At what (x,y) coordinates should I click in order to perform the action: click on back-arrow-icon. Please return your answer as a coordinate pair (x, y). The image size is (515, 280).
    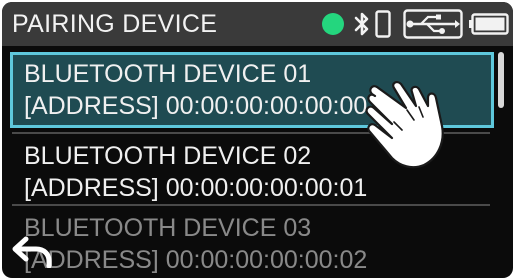
    Looking at the image, I should click on (33, 252).